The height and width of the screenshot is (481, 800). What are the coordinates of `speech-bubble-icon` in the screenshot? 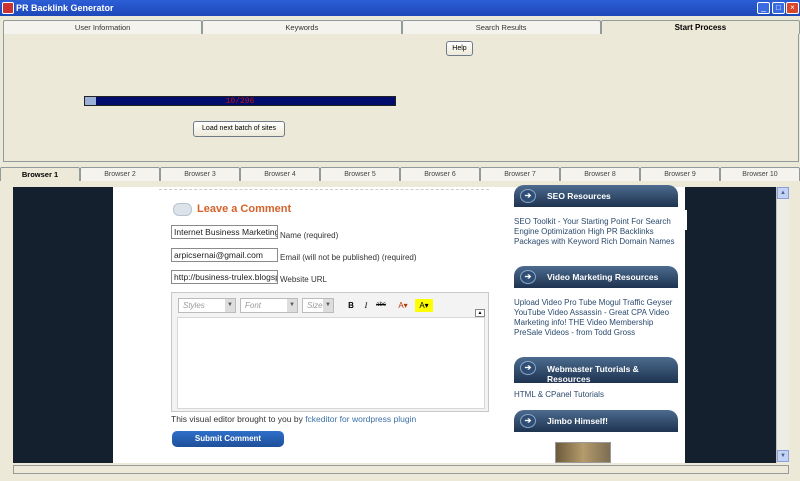 It's located at (182, 209).